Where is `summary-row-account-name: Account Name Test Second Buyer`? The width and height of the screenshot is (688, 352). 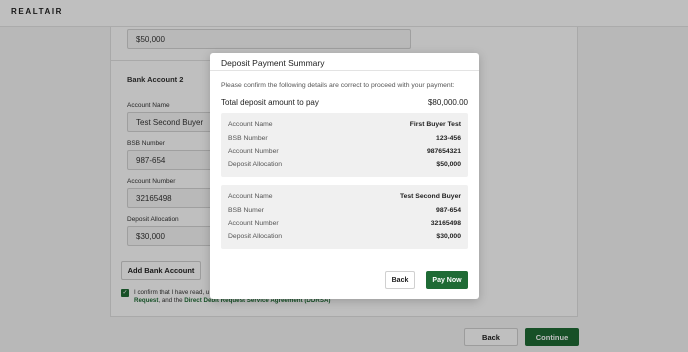
summary-row-account-name: Account Name Test Second Buyer is located at coordinates (344, 198).